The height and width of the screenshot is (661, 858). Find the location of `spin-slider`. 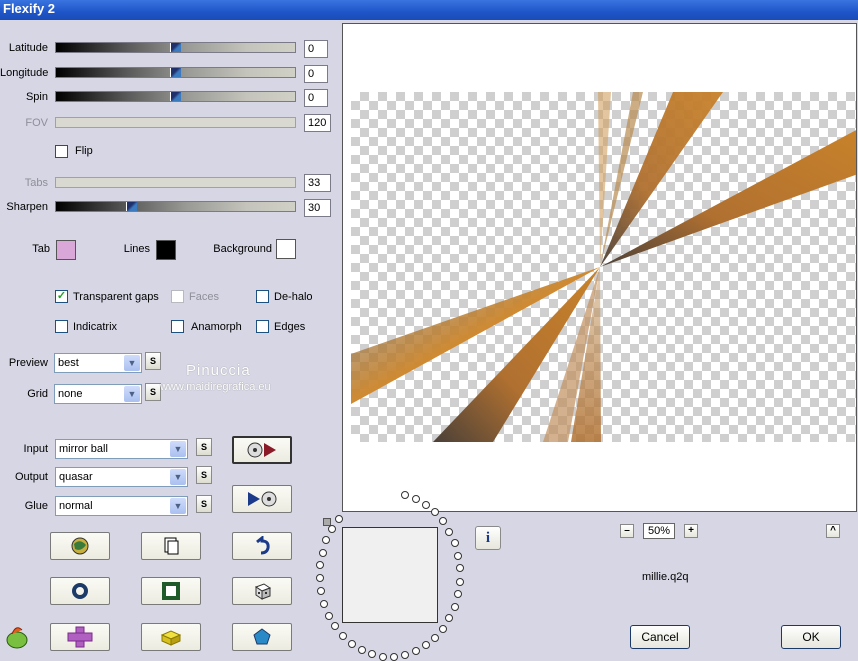

spin-slider is located at coordinates (175, 96).